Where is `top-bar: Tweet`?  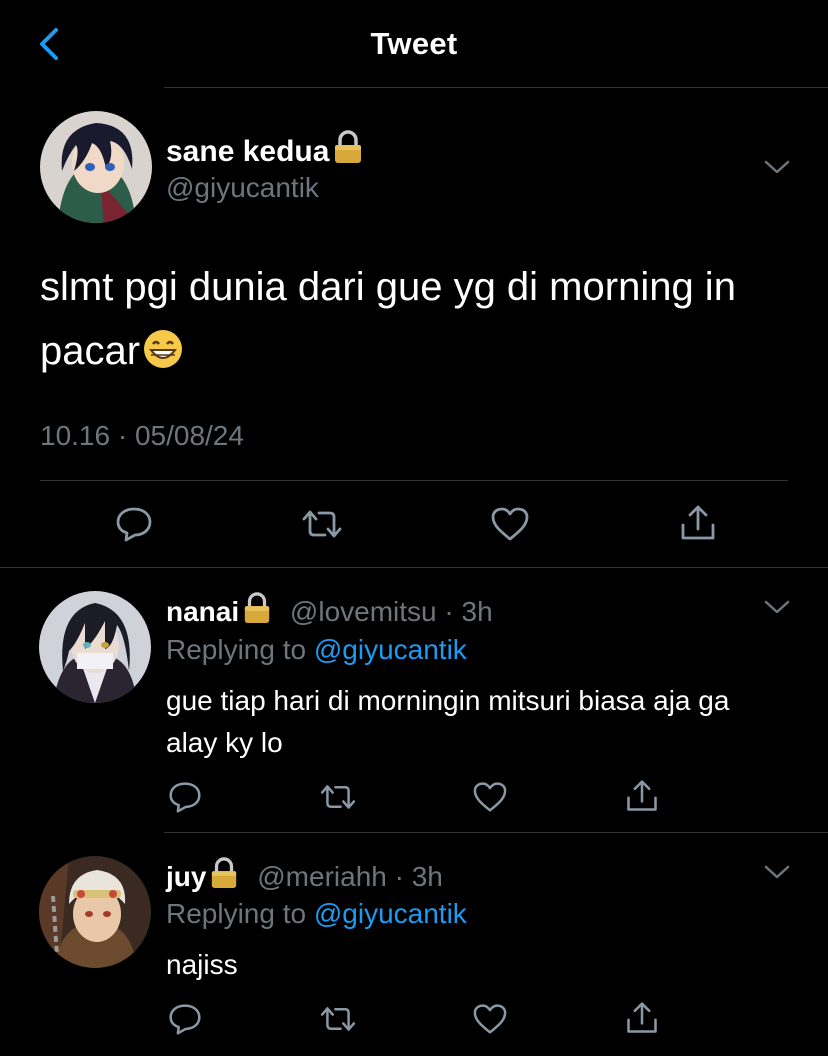
top-bar: Tweet is located at coordinates (414, 44).